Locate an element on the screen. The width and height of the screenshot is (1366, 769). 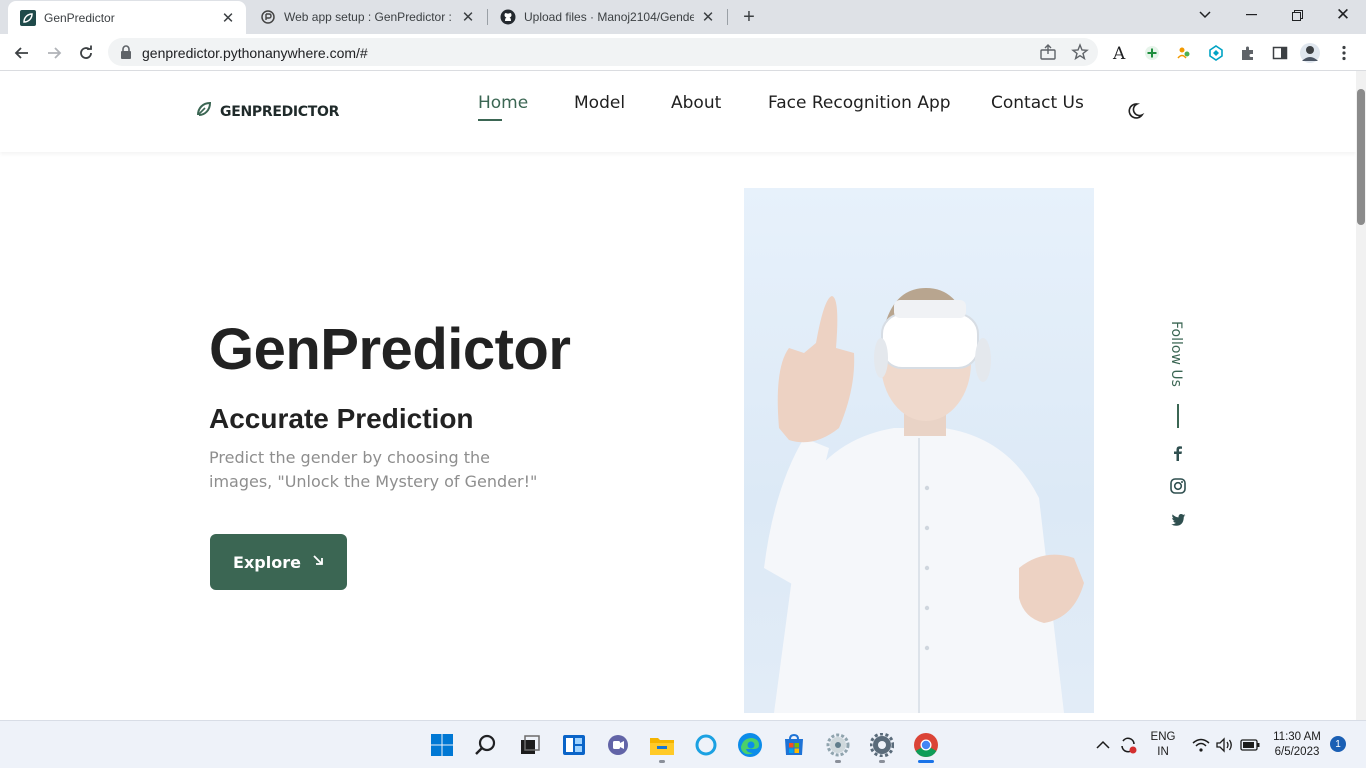
diamond-extension-icon is located at coordinates (1216, 53).